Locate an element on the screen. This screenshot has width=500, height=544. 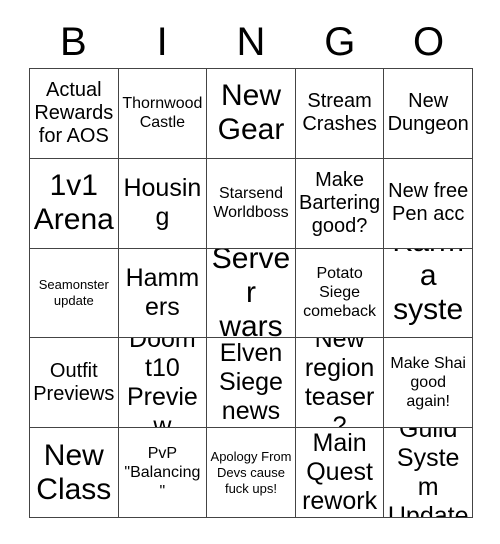
bingo-cell-label: New Dungeon is located at coordinates (428, 113).